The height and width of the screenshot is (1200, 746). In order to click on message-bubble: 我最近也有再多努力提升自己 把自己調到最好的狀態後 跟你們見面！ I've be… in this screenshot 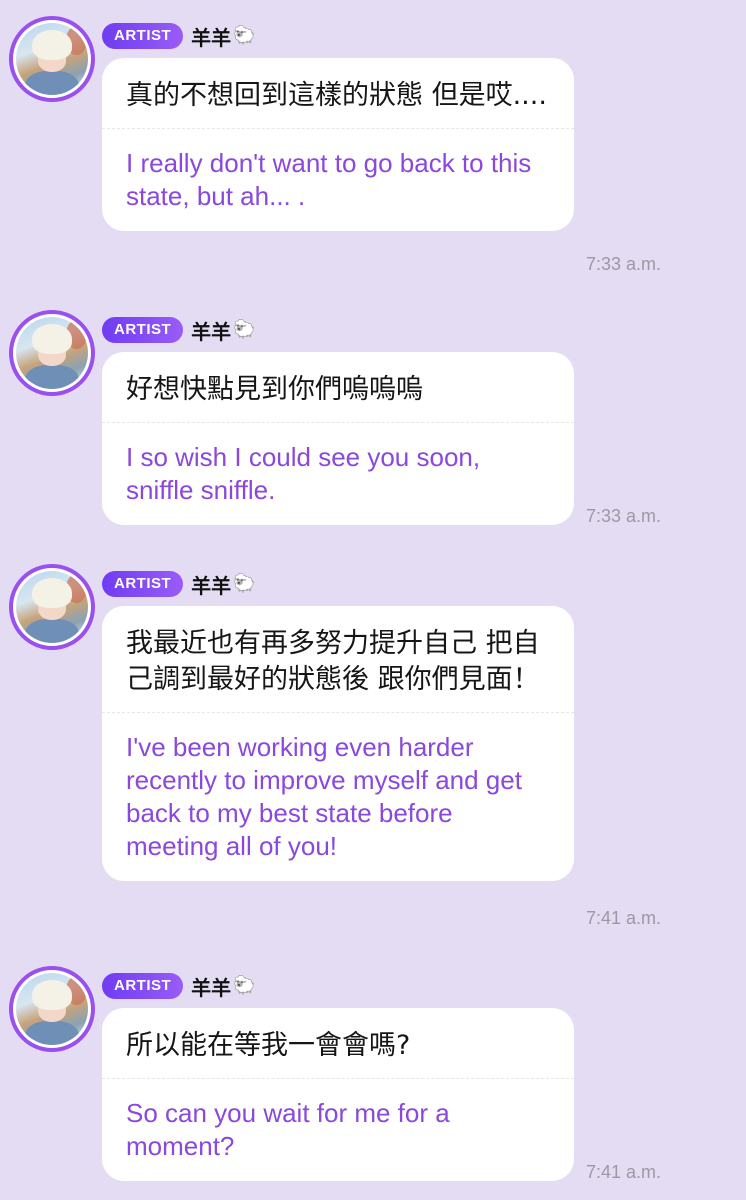, I will do `click(338, 743)`.